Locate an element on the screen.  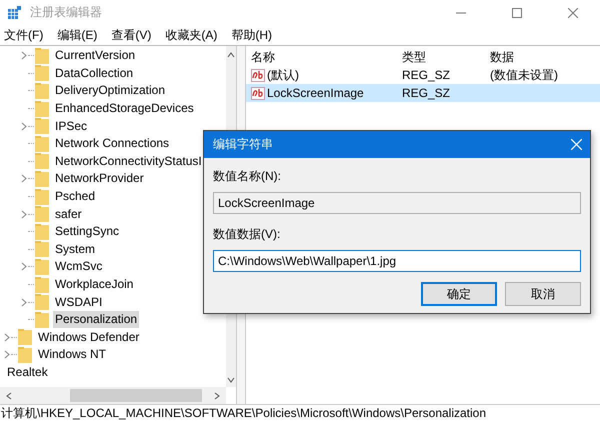
window-title: 注册表编辑器 is located at coordinates (66, 12).